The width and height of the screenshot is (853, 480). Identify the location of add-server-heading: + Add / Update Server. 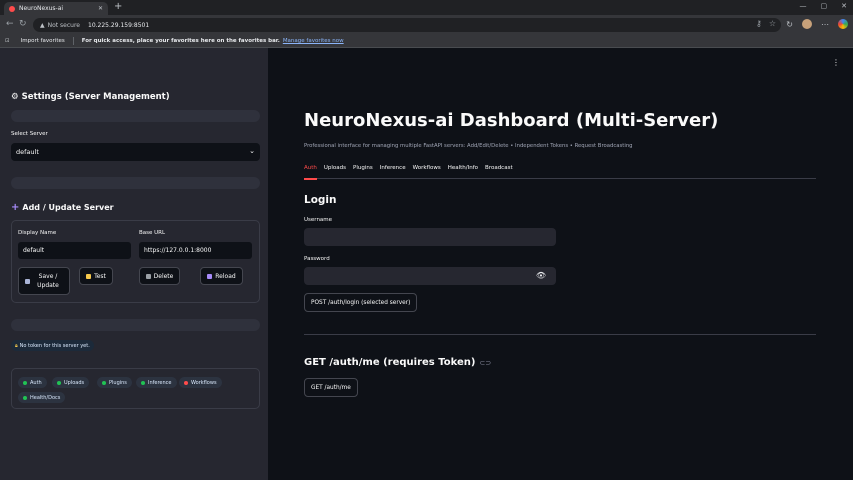
(62, 207).